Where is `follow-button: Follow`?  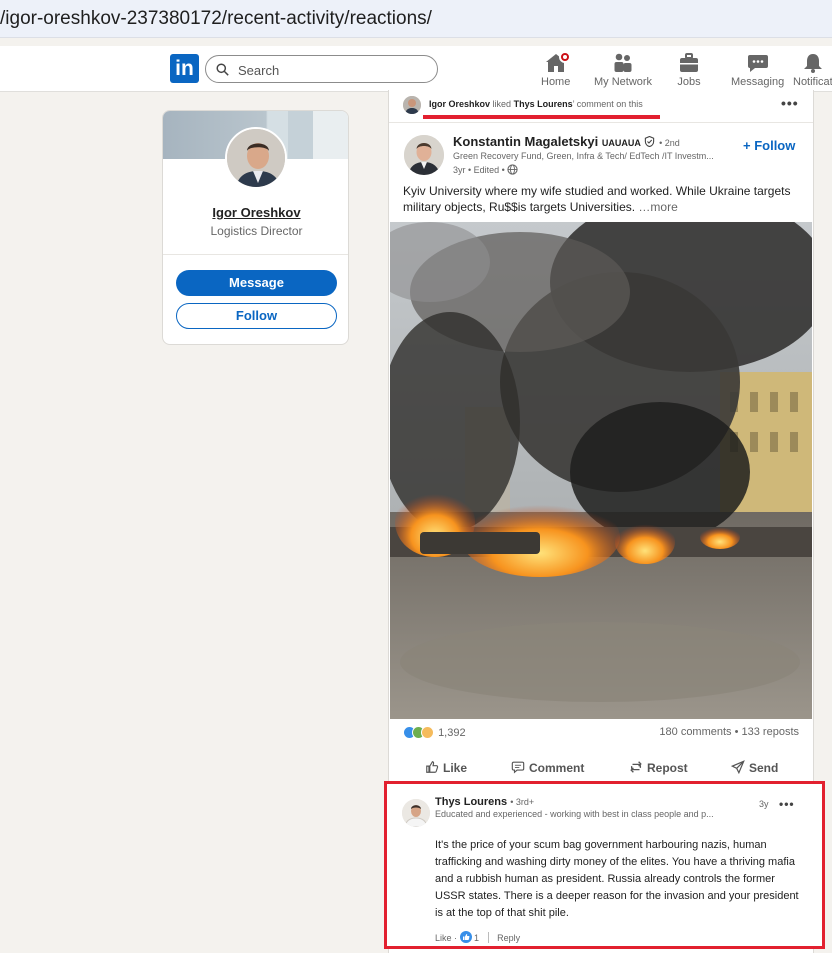 follow-button: Follow is located at coordinates (256, 316).